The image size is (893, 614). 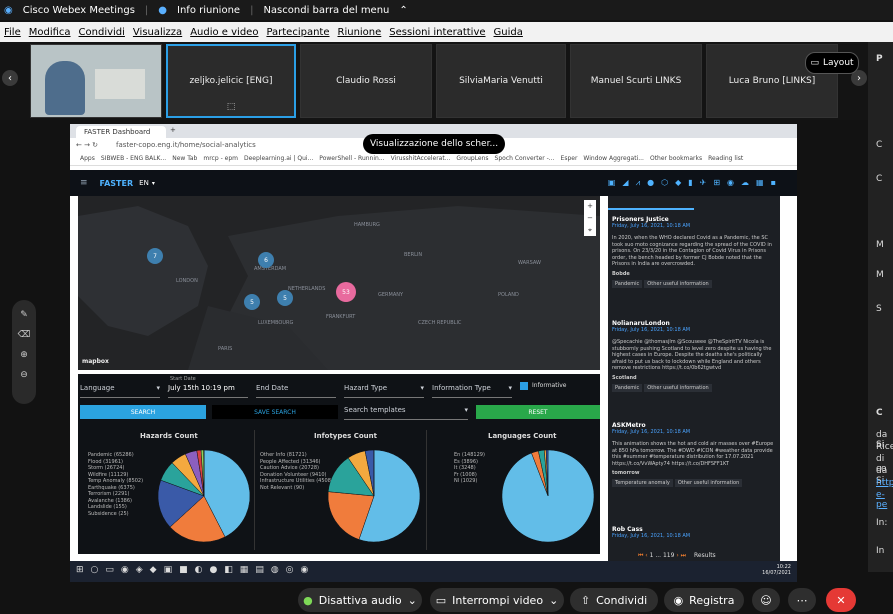 I want to click on layout-icon: ▭, so click(x=814, y=63).